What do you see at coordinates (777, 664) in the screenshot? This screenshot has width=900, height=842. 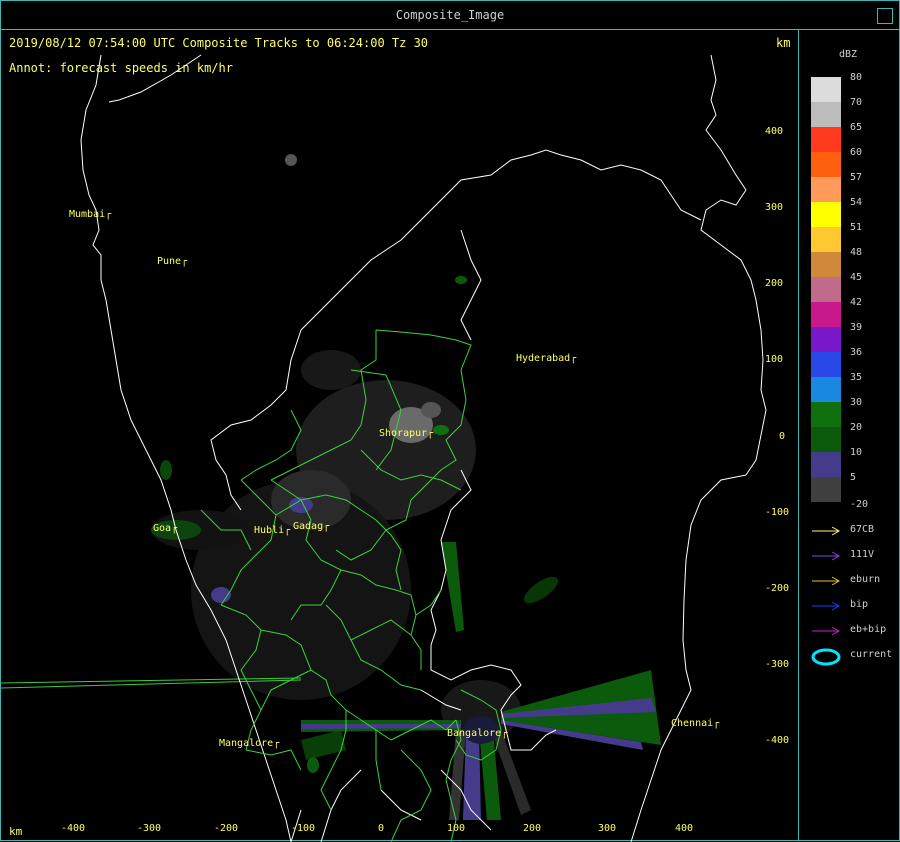 I see `y-tick: -300` at bounding box center [777, 664].